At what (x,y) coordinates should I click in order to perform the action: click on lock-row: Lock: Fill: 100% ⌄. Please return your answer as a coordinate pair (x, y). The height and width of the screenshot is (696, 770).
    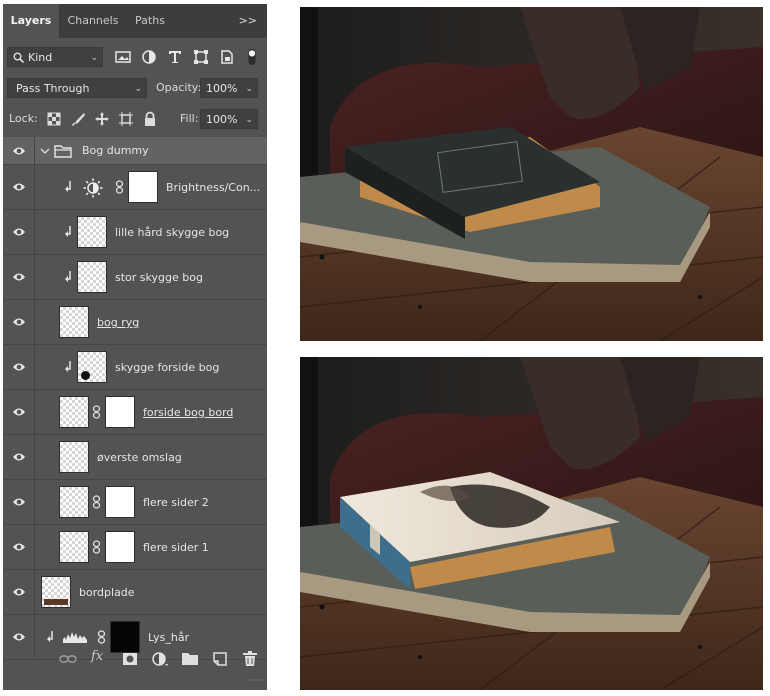
    Looking at the image, I should click on (135, 120).